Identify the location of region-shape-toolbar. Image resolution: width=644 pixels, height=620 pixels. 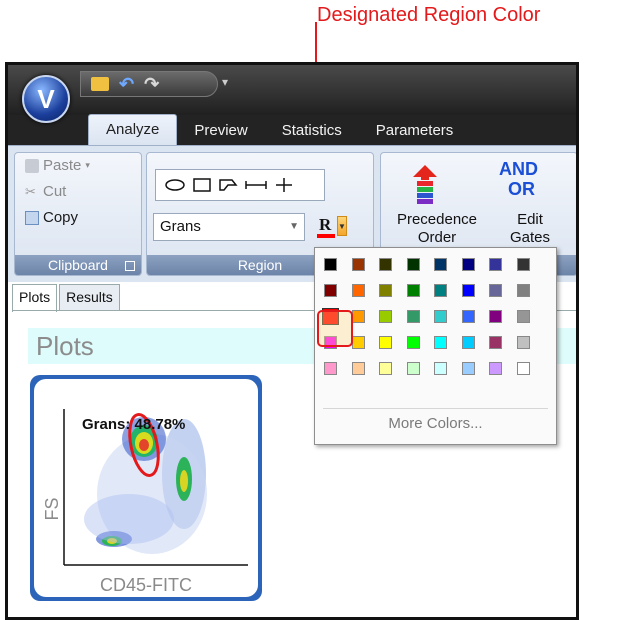
(240, 185).